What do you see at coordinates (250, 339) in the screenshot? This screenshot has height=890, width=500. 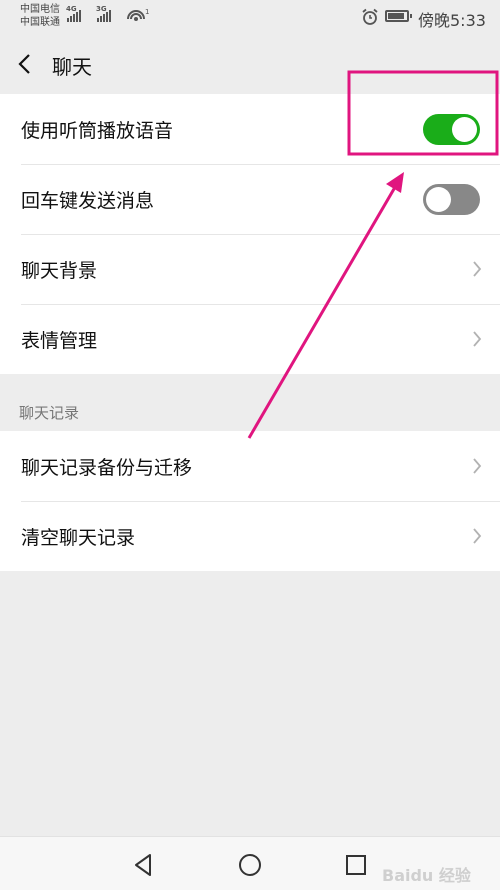 I see `setting-sticker-management: 表情管理` at bounding box center [250, 339].